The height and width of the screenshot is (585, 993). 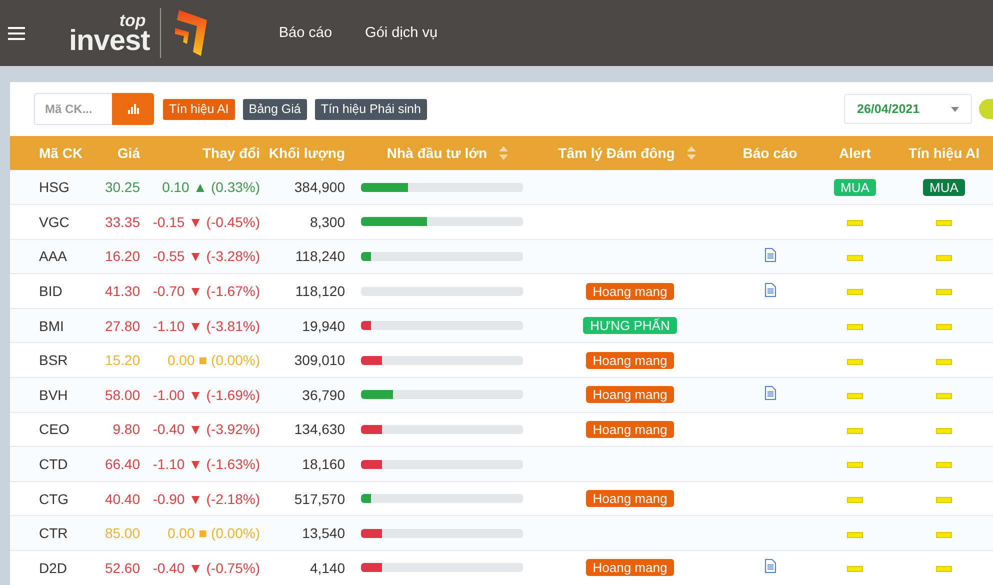 I want to click on bar-chart-icon, so click(x=133, y=109).